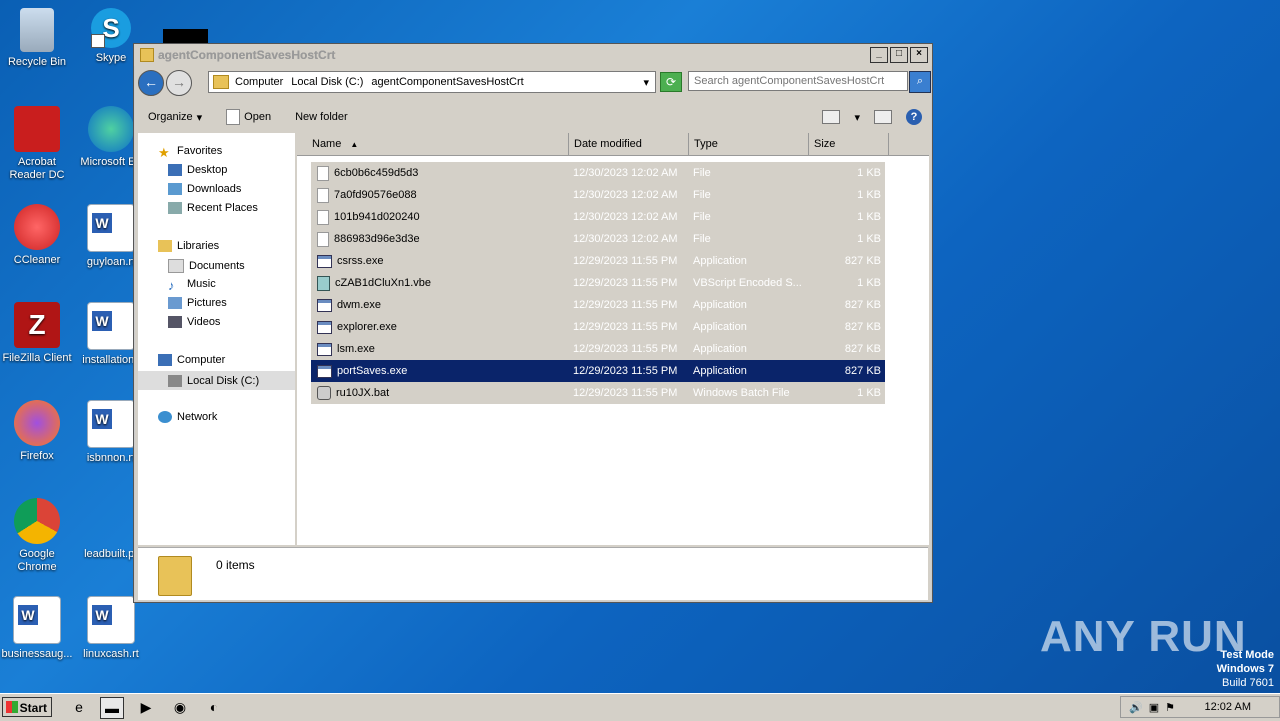 The width and height of the screenshot is (1280, 721). Describe the element at coordinates (37, 333) in the screenshot. I see `desktop-icon-filezilla: Z FileZilla Client` at that location.